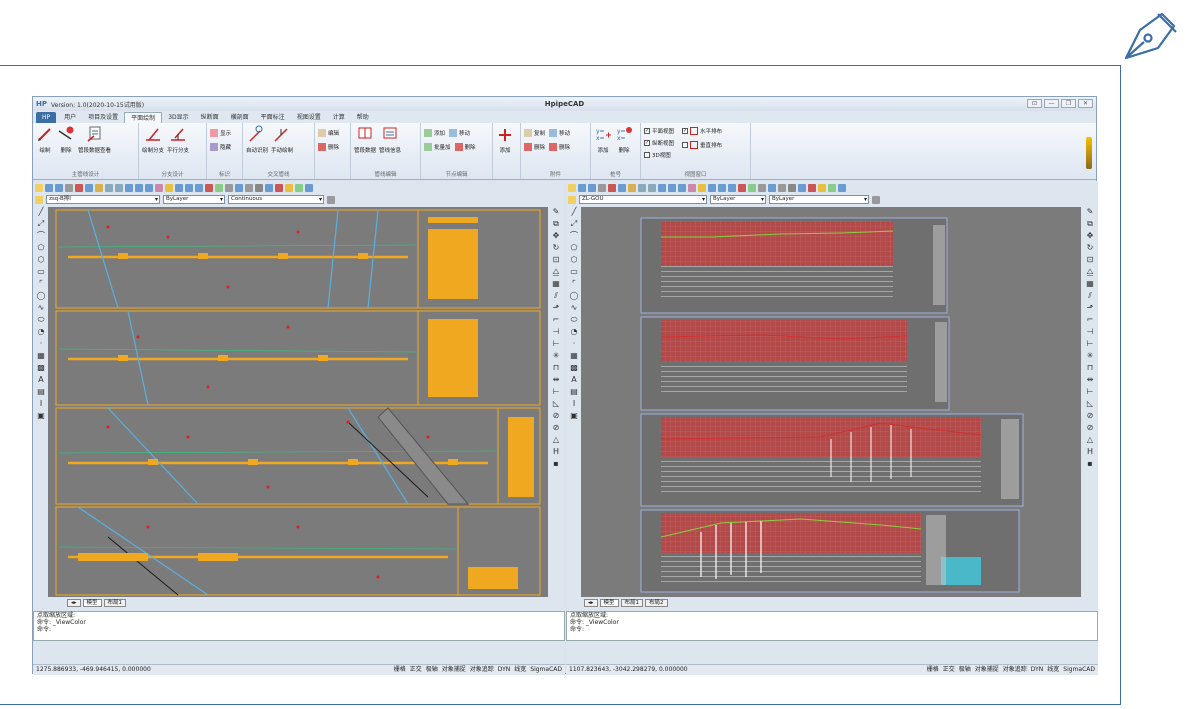  Describe the element at coordinates (574, 307) in the screenshot. I see `spline-icon: ∿` at that location.